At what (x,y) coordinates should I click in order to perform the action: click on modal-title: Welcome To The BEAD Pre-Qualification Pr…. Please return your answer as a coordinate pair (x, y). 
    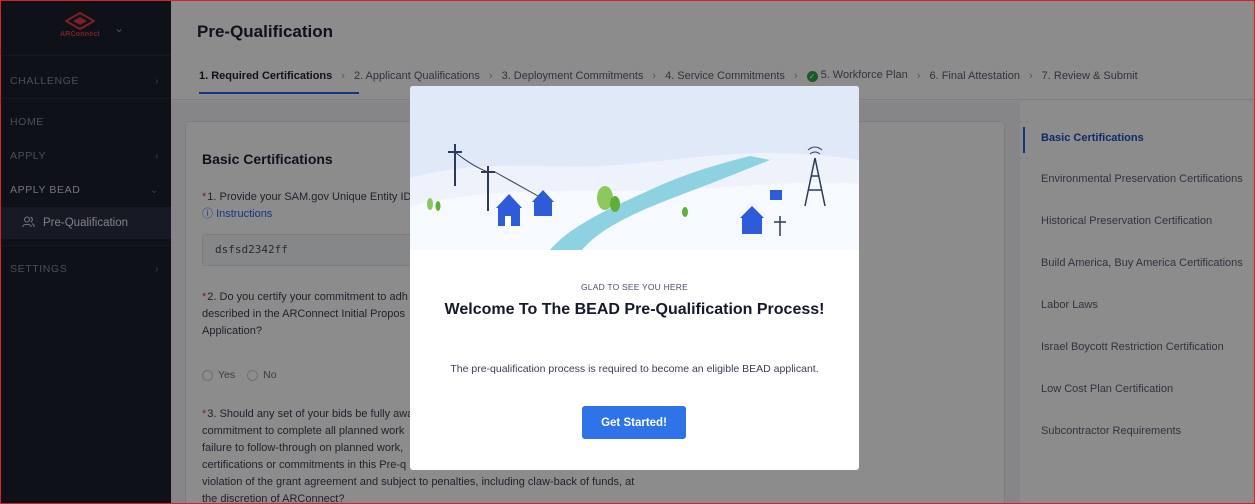
    Looking at the image, I should click on (634, 309).